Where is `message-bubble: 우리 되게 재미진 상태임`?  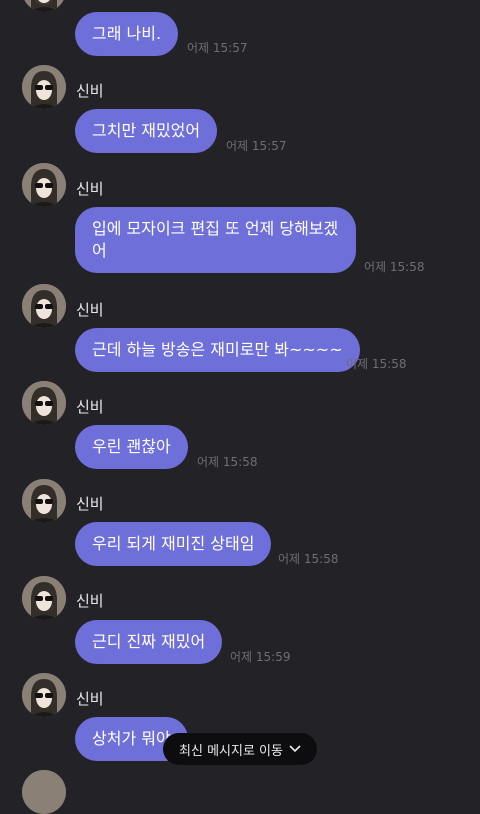 message-bubble: 우리 되게 재미진 상태임 is located at coordinates (173, 544).